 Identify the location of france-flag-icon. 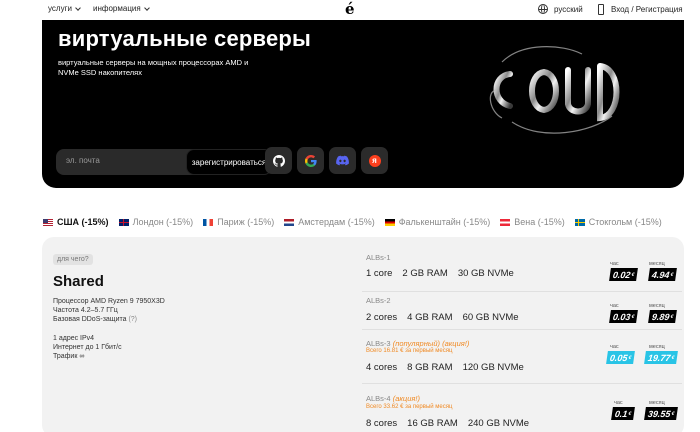
(208, 222).